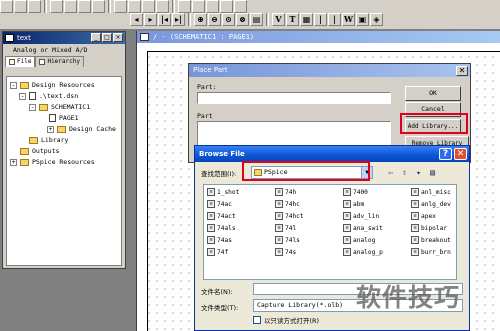 The image size is (500, 331). Describe the element at coordinates (24, 38) in the screenshot. I see `project-title: text` at that location.